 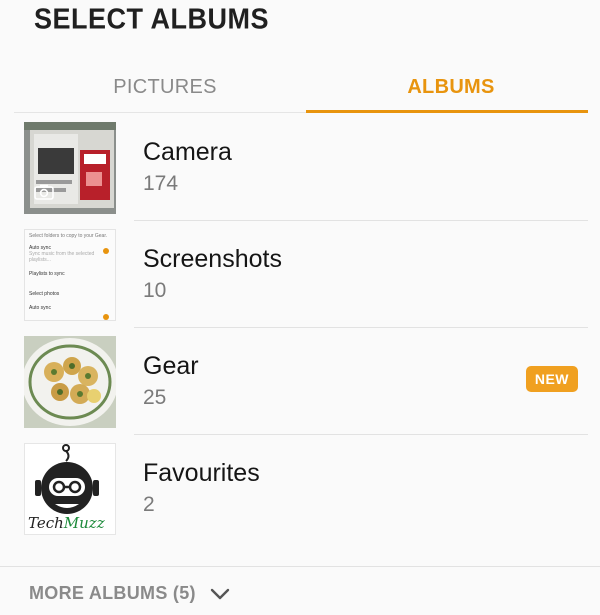 I want to click on album-count: 25, so click(x=155, y=397).